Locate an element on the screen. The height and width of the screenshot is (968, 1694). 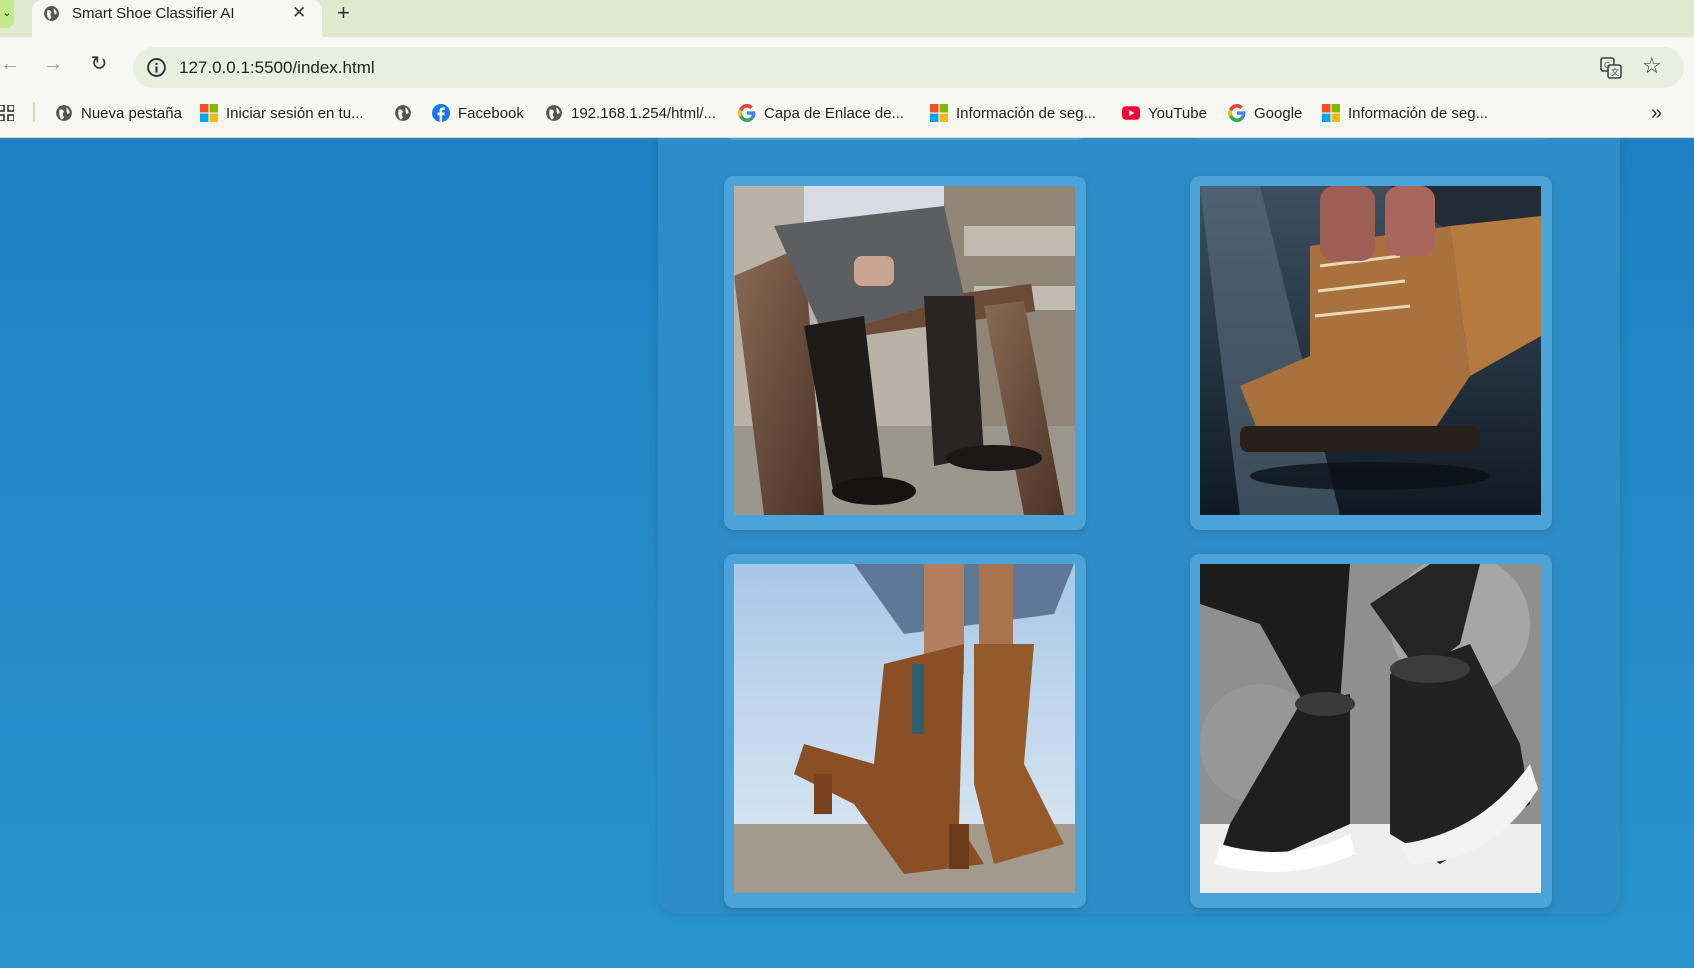
tab-title: Smart Shoe Classifier AI is located at coordinates (153, 13).